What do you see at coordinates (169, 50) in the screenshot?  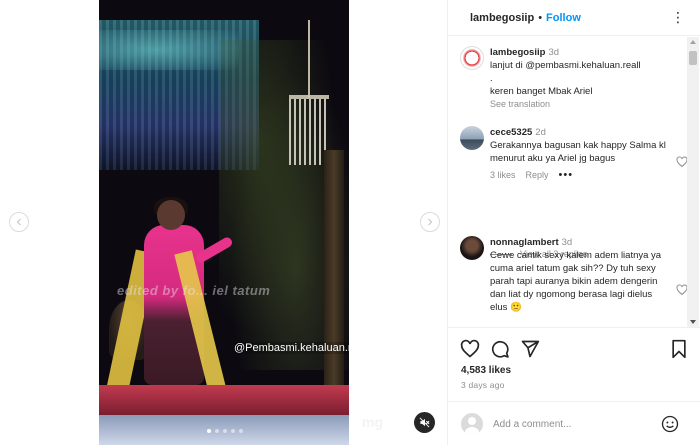 I see `stage-light` at bounding box center [169, 50].